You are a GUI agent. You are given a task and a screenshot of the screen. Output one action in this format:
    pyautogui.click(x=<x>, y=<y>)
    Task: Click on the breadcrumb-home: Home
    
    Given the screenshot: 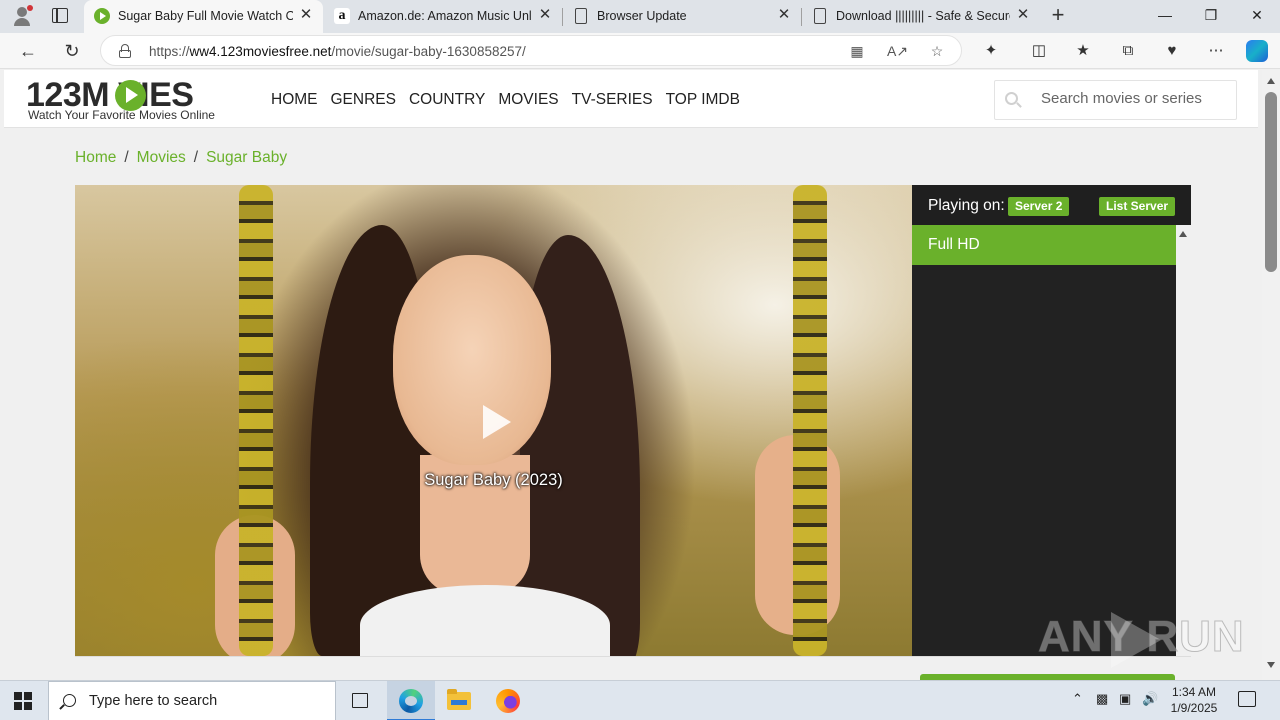 What is the action you would take?
    pyautogui.click(x=95, y=157)
    